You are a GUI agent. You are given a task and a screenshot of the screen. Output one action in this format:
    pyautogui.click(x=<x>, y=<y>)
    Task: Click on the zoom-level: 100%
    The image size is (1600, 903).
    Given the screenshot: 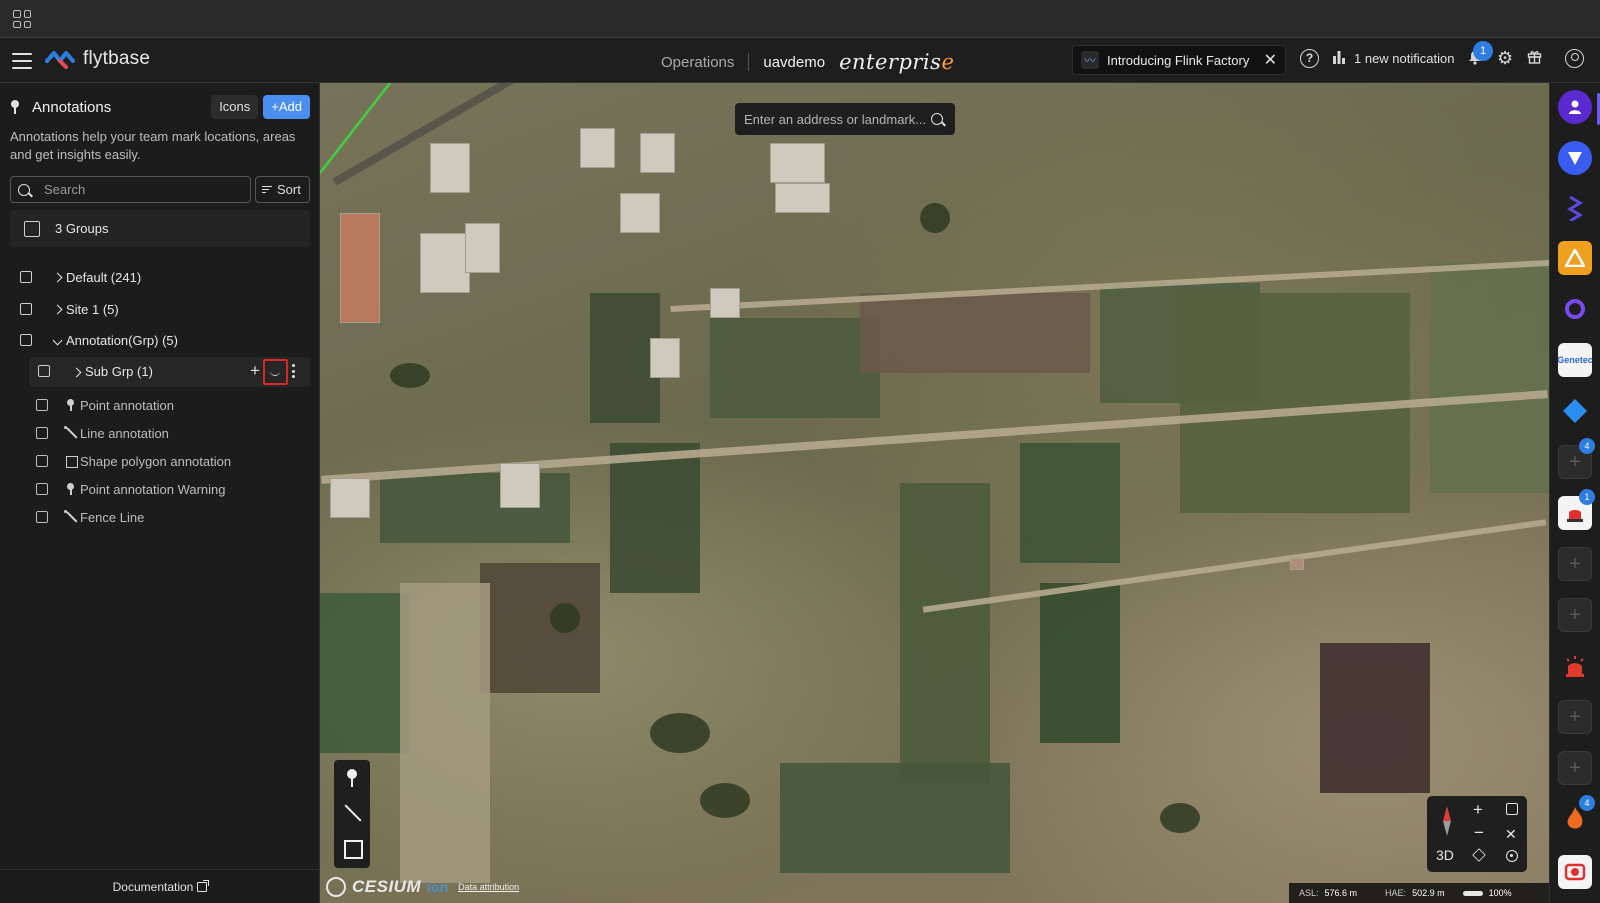 What is the action you would take?
    pyautogui.click(x=1500, y=893)
    